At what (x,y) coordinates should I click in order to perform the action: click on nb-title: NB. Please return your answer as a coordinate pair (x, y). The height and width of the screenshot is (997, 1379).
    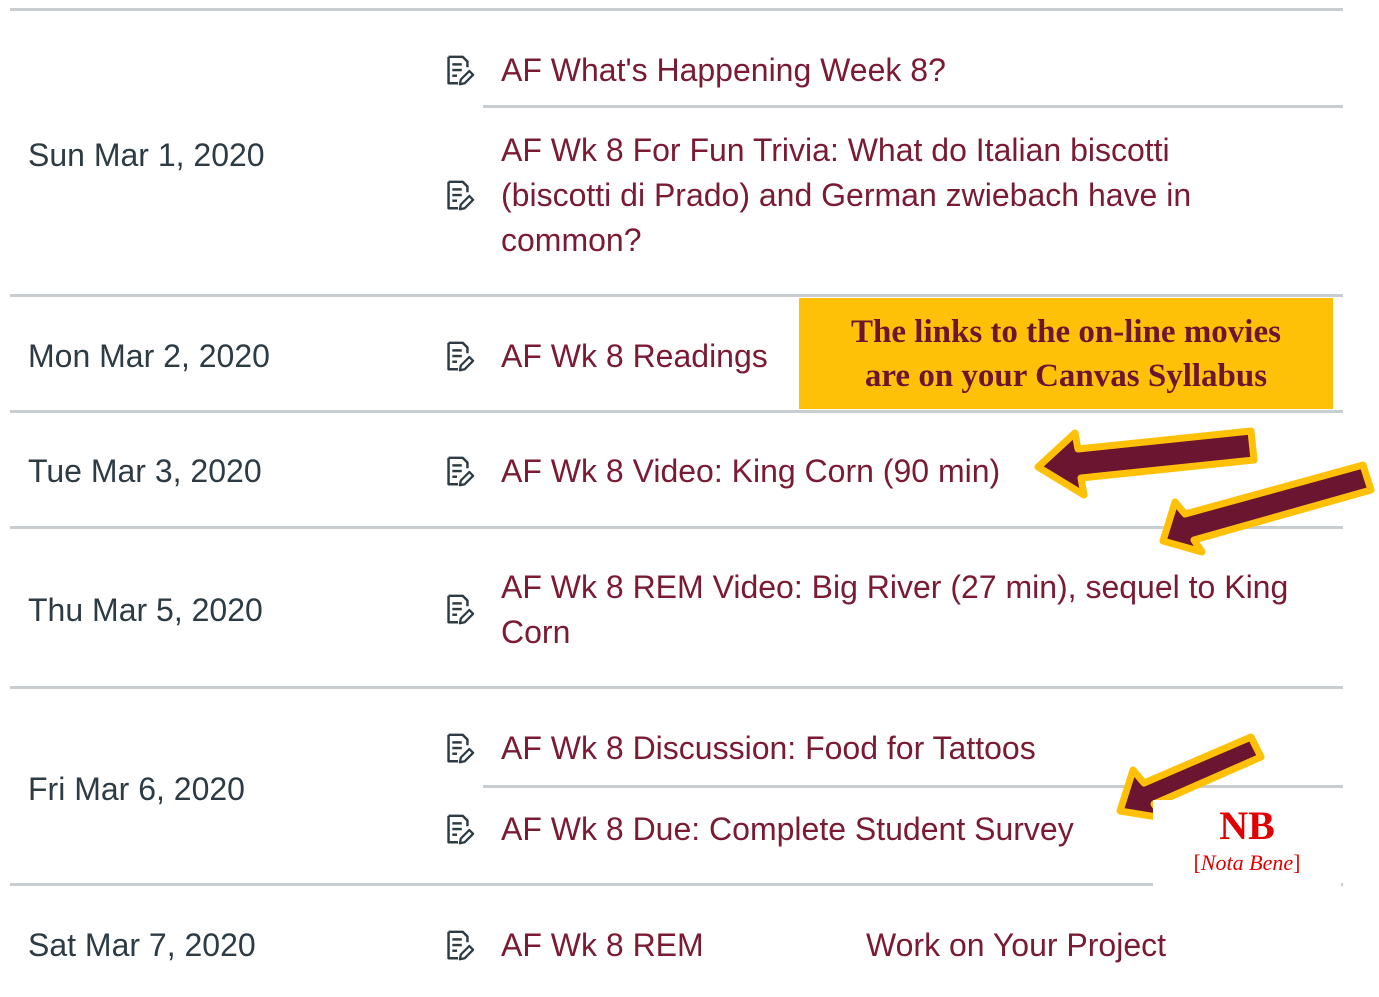
    Looking at the image, I should click on (1247, 825).